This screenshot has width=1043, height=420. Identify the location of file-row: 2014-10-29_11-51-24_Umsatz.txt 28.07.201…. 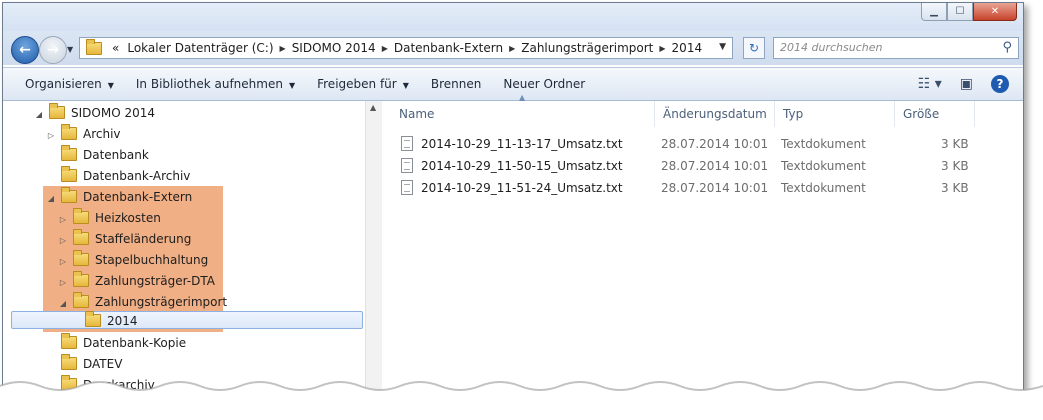
(703, 188).